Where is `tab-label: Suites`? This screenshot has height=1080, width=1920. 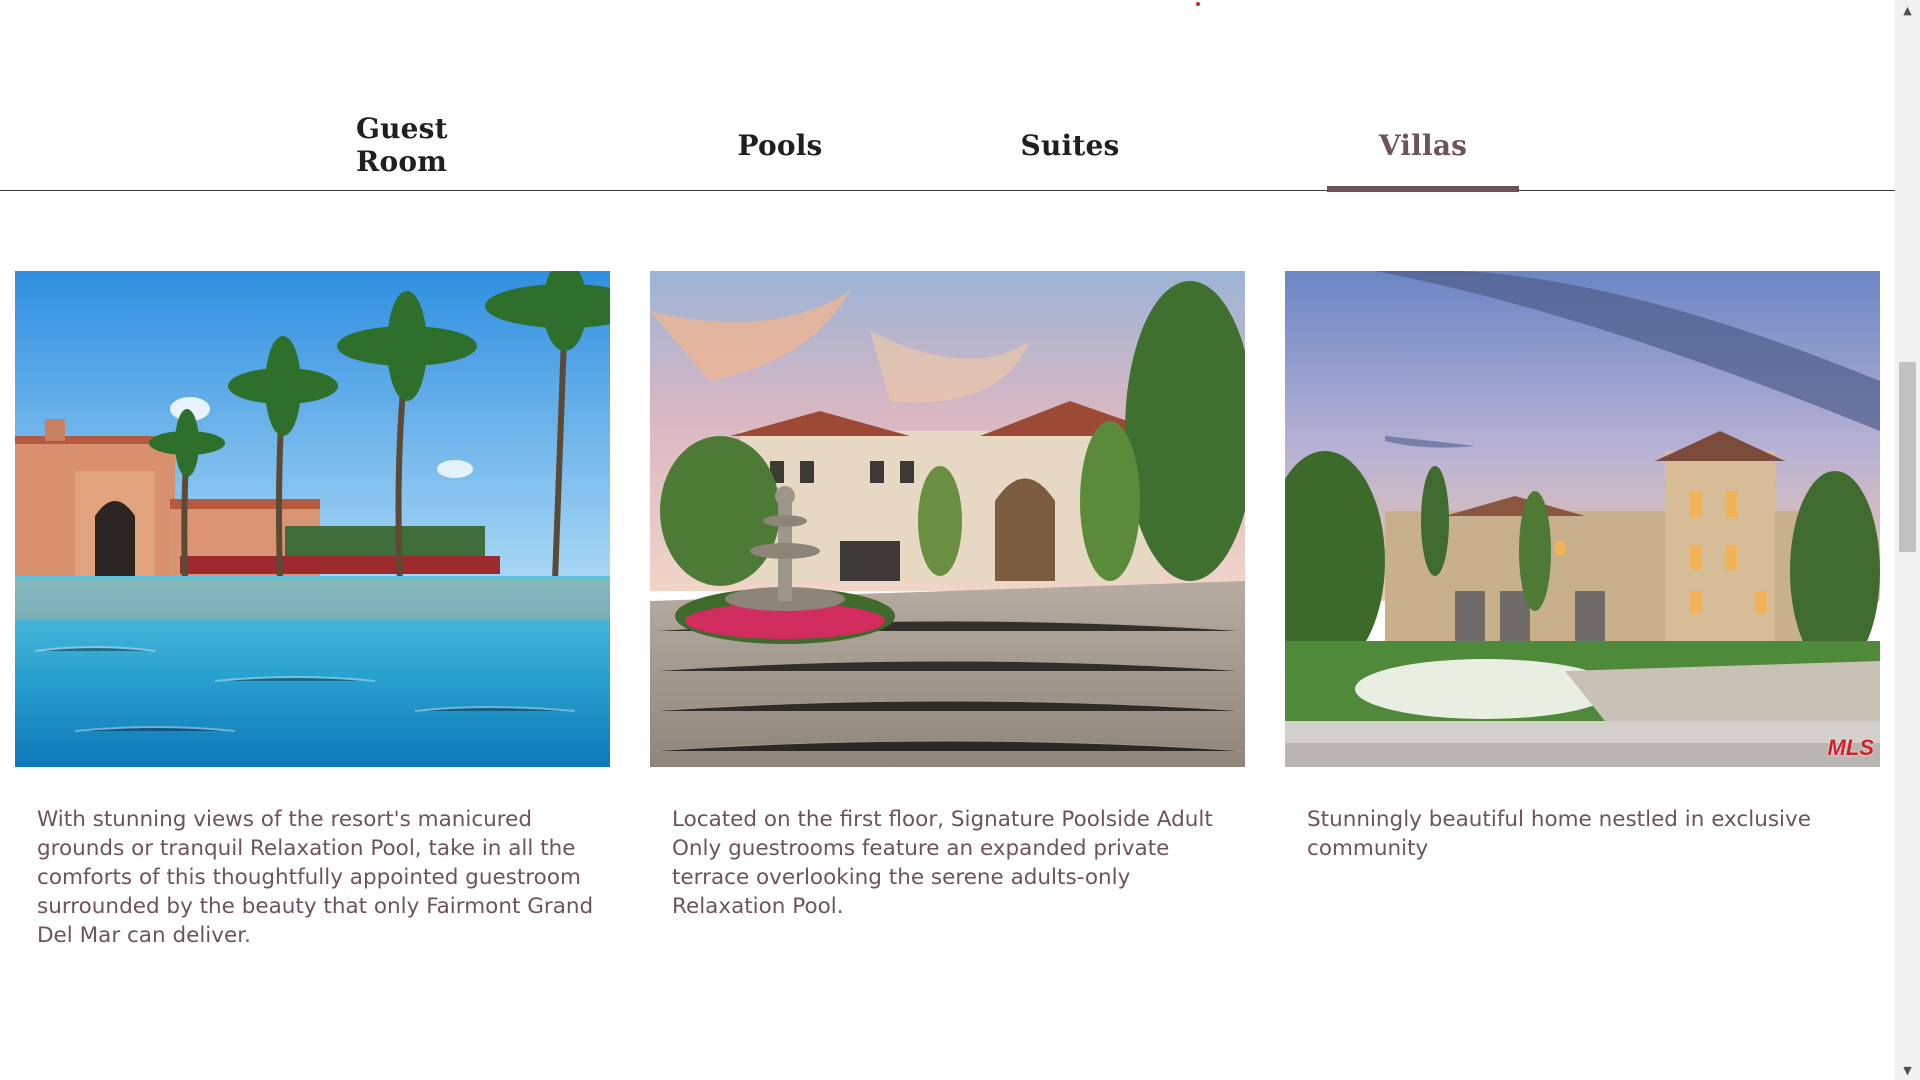
tab-label: Suites is located at coordinates (1070, 145).